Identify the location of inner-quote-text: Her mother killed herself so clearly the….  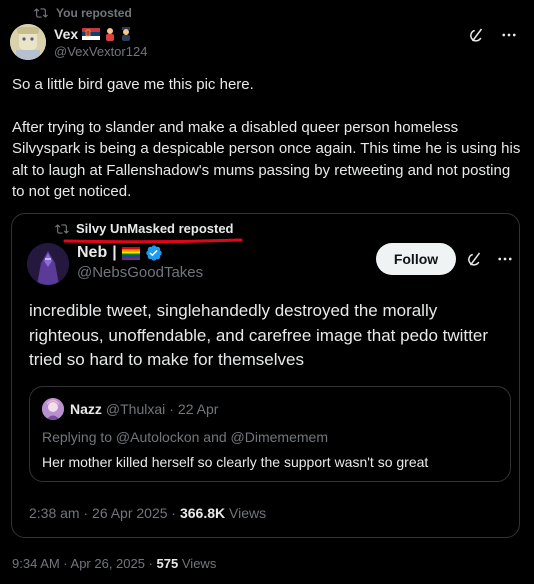
(235, 462).